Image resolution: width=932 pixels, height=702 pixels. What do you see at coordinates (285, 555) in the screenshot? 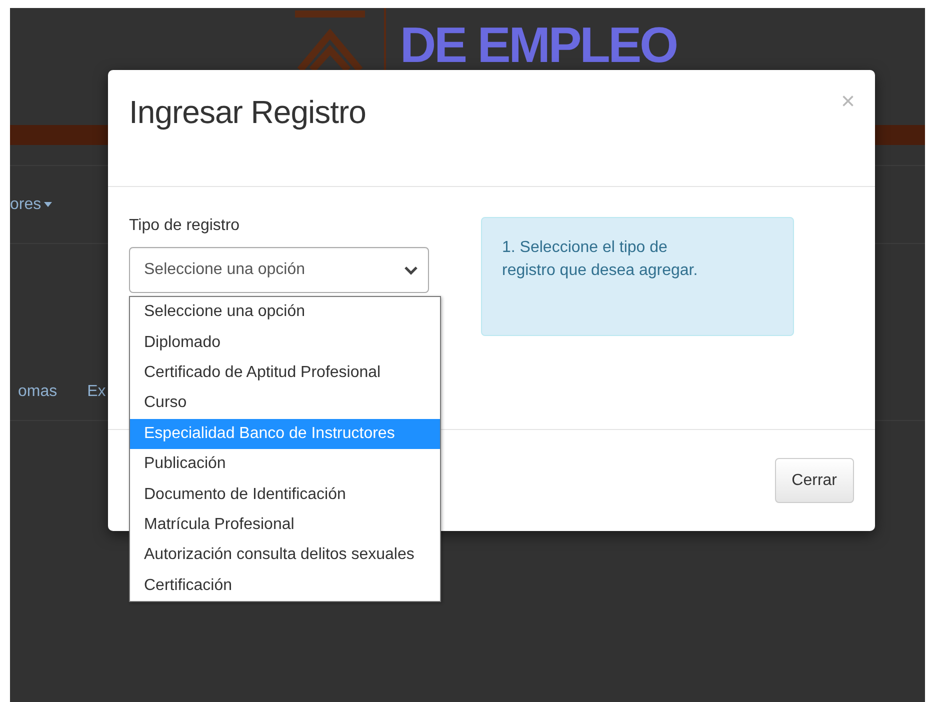
I see `dropdown-option: Autorización consulta delitos sexuales` at bounding box center [285, 555].